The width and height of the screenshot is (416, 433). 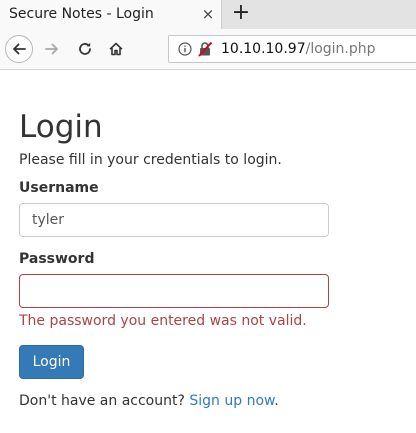 What do you see at coordinates (205, 49) in the screenshot?
I see `insecure-lock-icon` at bounding box center [205, 49].